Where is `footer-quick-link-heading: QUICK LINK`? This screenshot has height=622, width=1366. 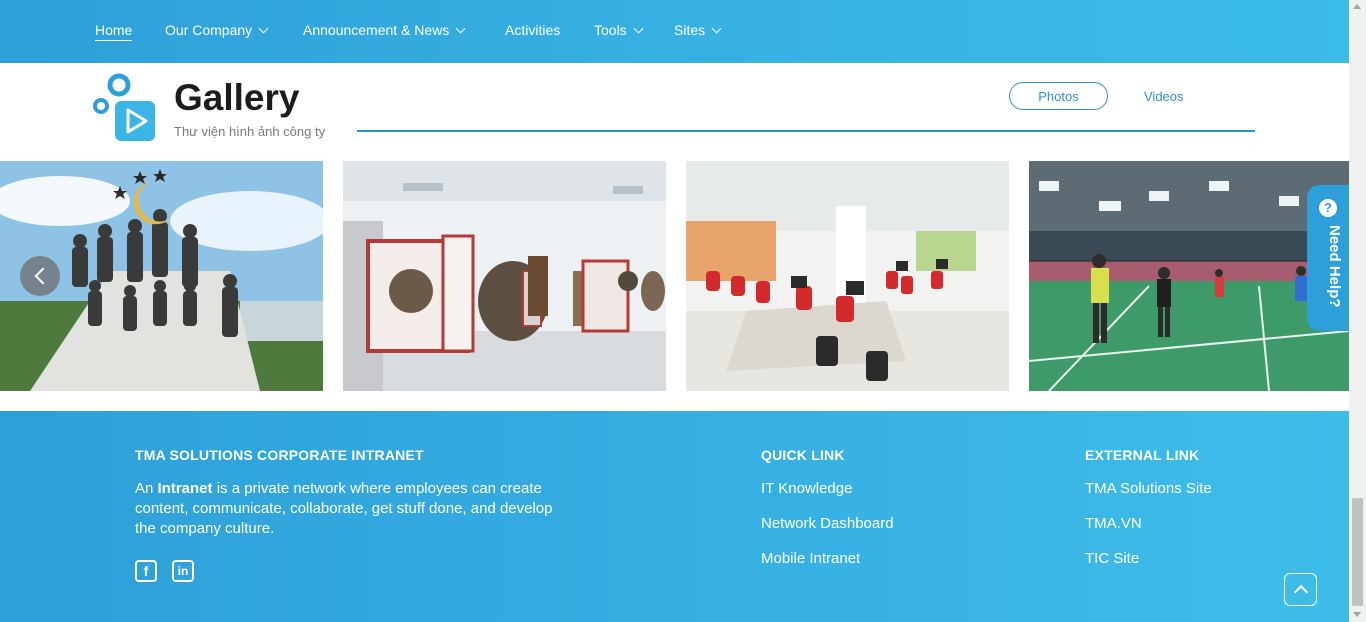 footer-quick-link-heading: QUICK LINK is located at coordinates (803, 455).